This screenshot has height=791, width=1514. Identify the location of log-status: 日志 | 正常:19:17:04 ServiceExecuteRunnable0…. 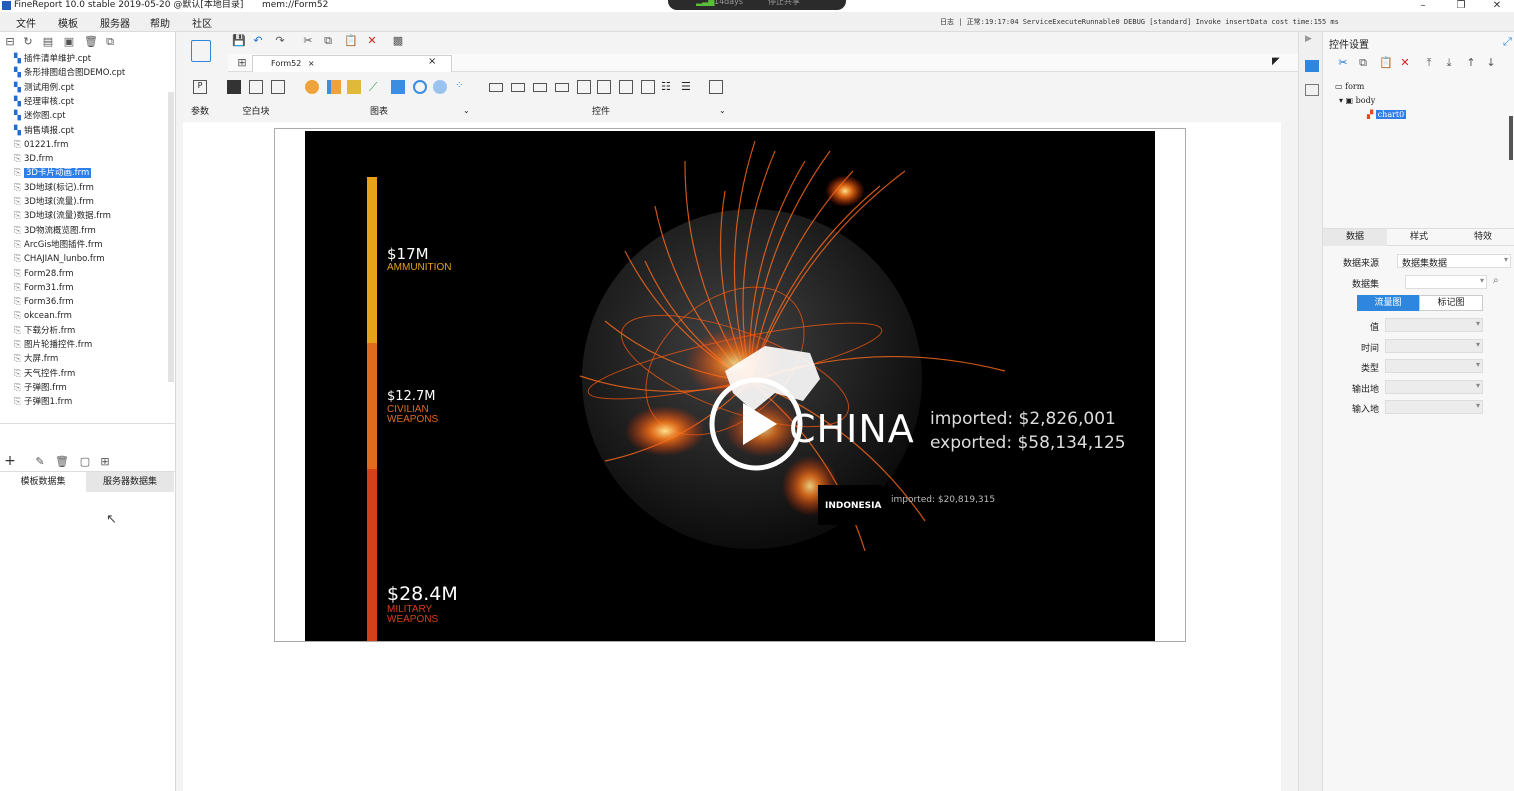
(1139, 22).